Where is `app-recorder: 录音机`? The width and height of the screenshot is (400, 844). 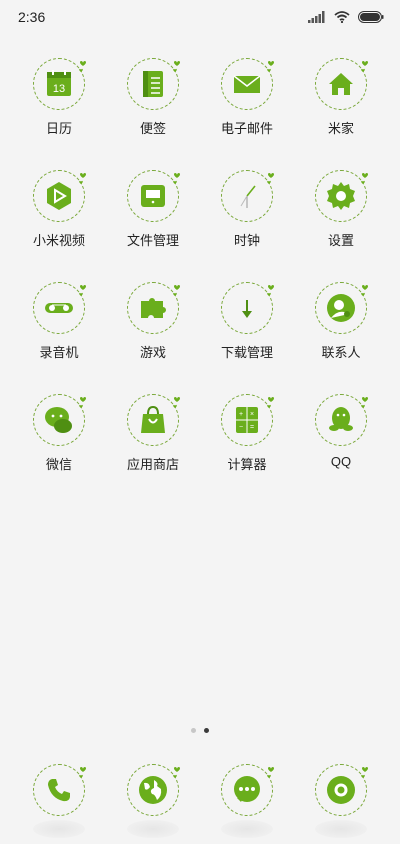 app-recorder: 录音机 is located at coordinates (59, 326).